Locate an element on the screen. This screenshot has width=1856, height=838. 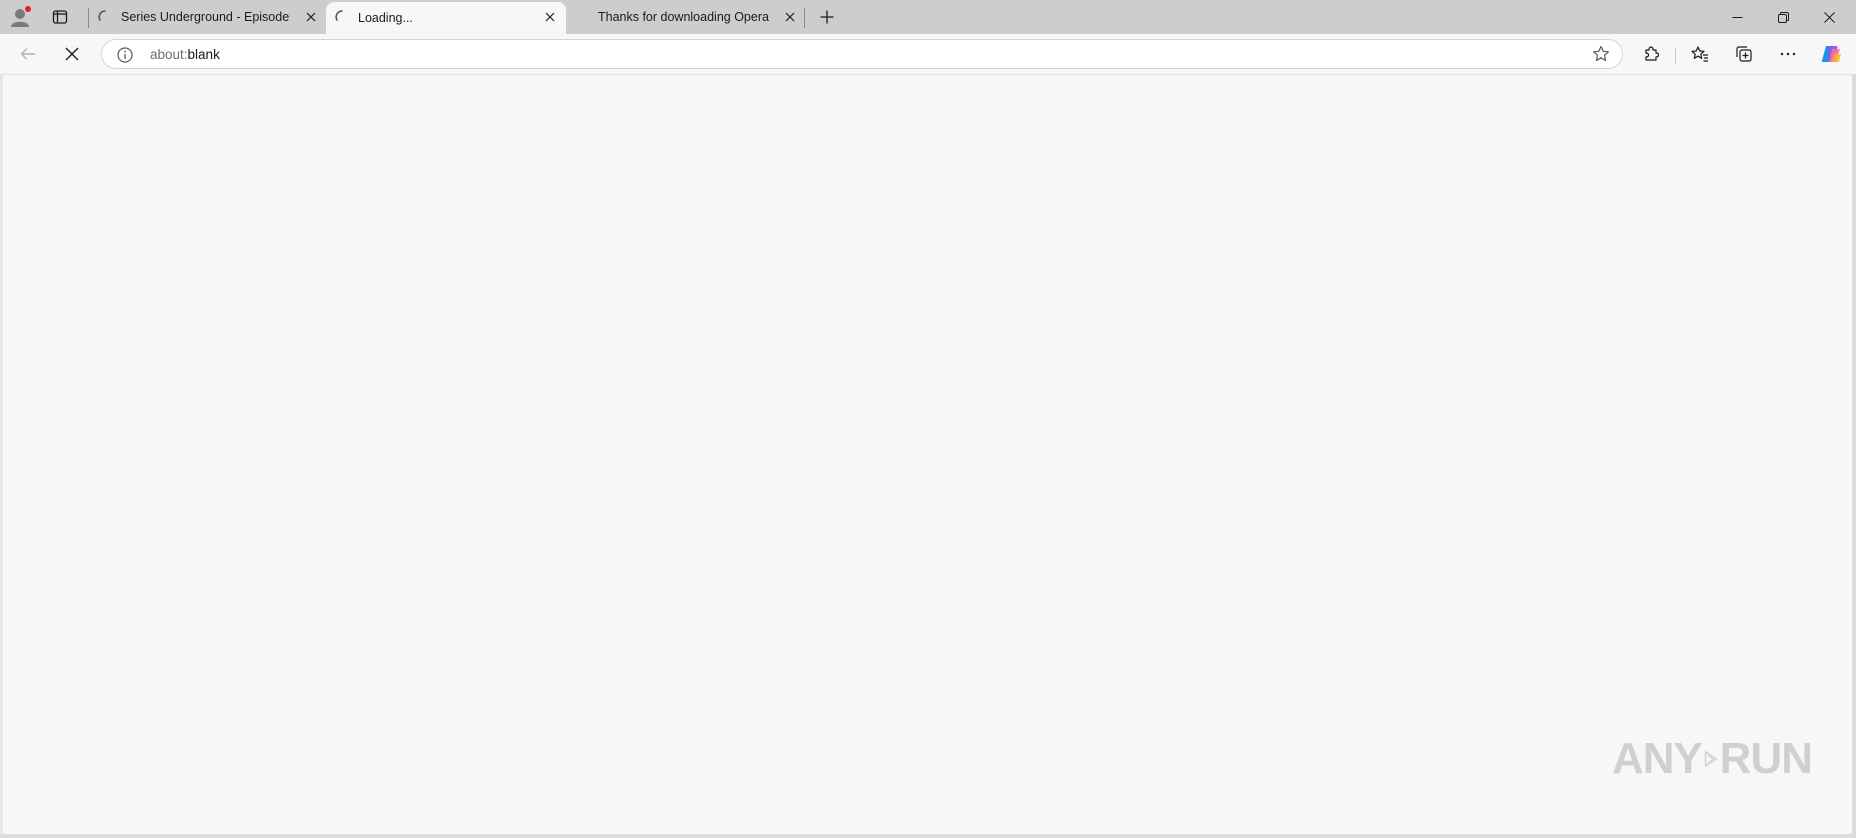
window-frame-right is located at coordinates (1854, 456).